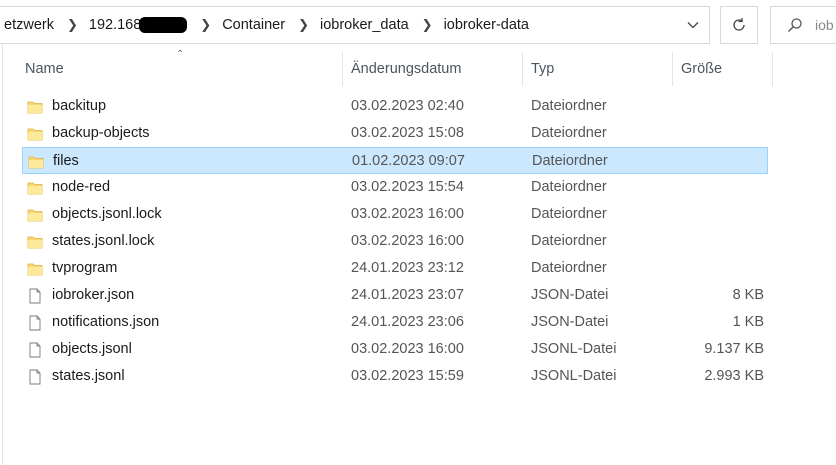 The width and height of the screenshot is (836, 465). I want to click on file-name: objects.jsonl.lock, so click(107, 214).